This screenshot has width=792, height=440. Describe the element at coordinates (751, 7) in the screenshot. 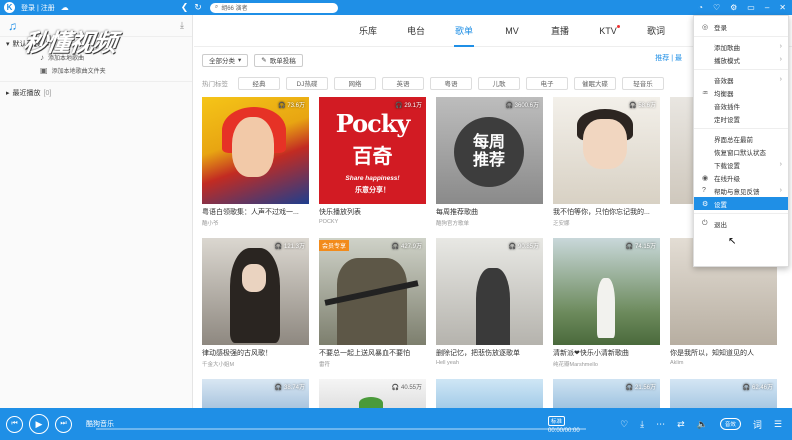

I see `mini-mode-icon: ▭` at that location.